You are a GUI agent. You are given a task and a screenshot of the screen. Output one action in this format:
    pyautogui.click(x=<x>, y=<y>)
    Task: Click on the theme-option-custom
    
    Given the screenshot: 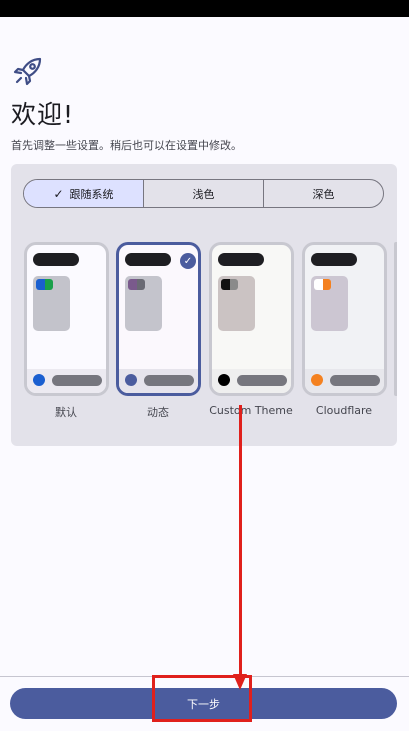 What is the action you would take?
    pyautogui.click(x=251, y=319)
    